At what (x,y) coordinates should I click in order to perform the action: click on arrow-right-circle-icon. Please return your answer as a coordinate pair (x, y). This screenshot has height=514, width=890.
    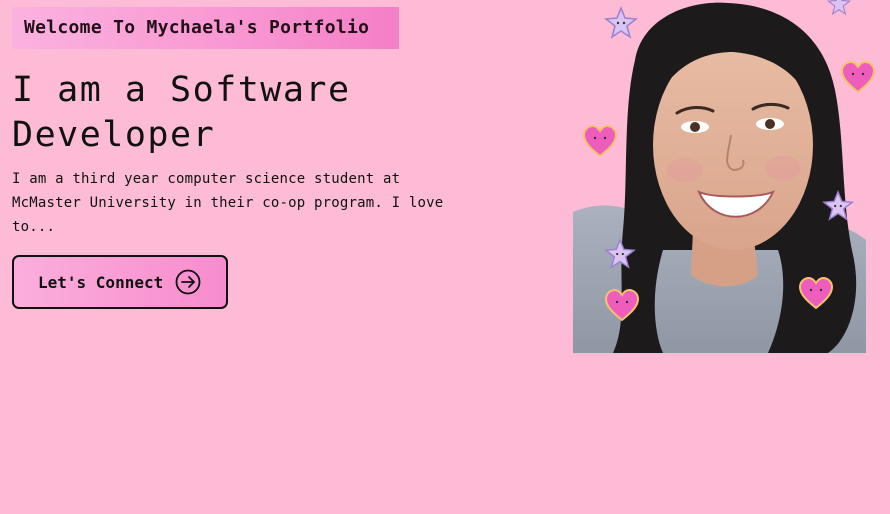
    Looking at the image, I should click on (188, 282).